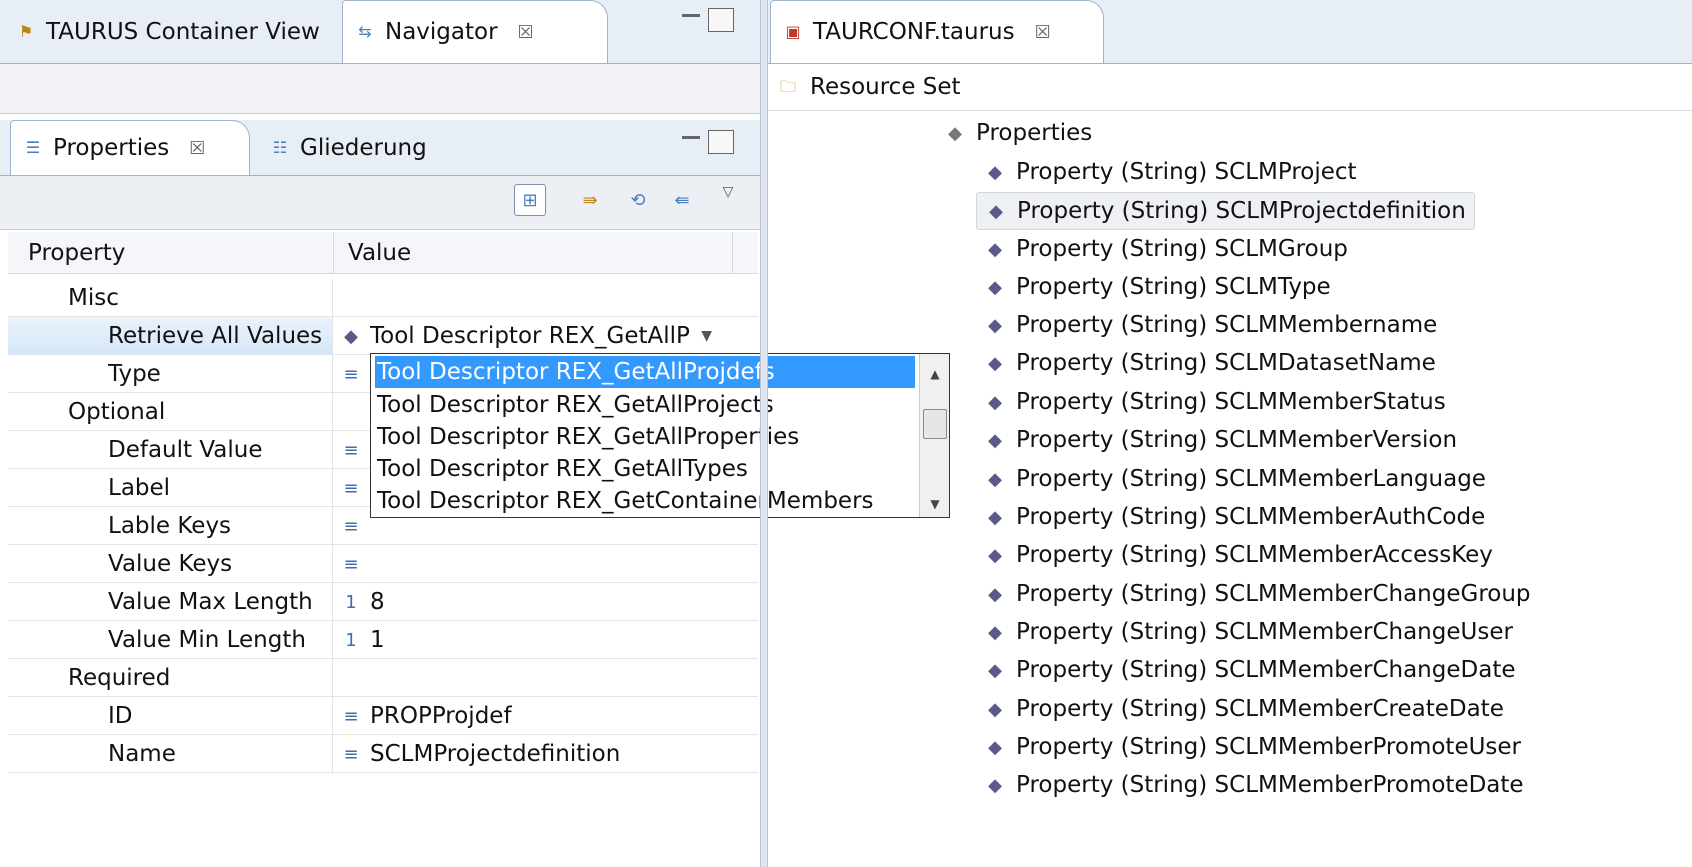 This screenshot has height=867, width=1692. Describe the element at coordinates (885, 87) in the screenshot. I see `resource-set-label: Resource Set` at that location.